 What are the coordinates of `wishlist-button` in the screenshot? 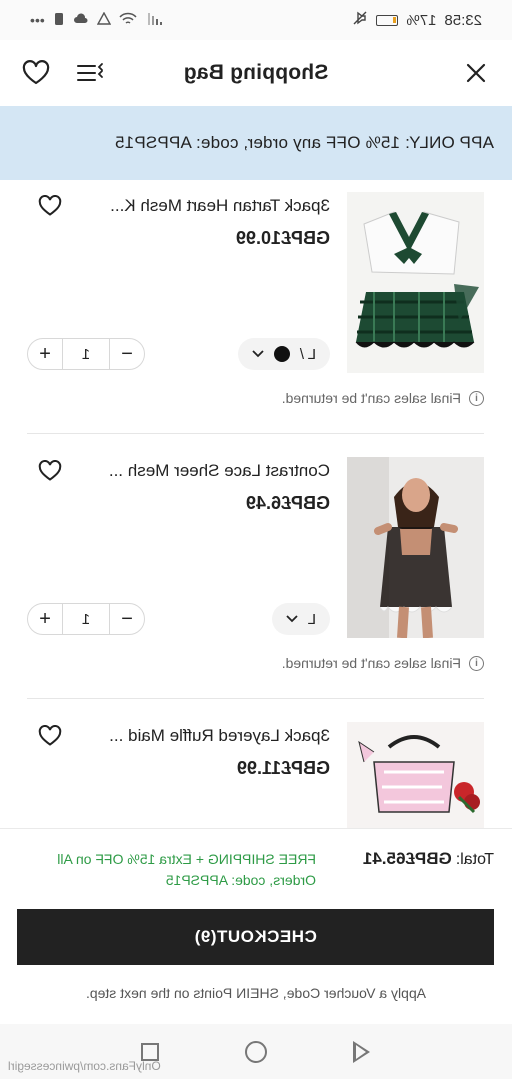 It's located at (36, 73).